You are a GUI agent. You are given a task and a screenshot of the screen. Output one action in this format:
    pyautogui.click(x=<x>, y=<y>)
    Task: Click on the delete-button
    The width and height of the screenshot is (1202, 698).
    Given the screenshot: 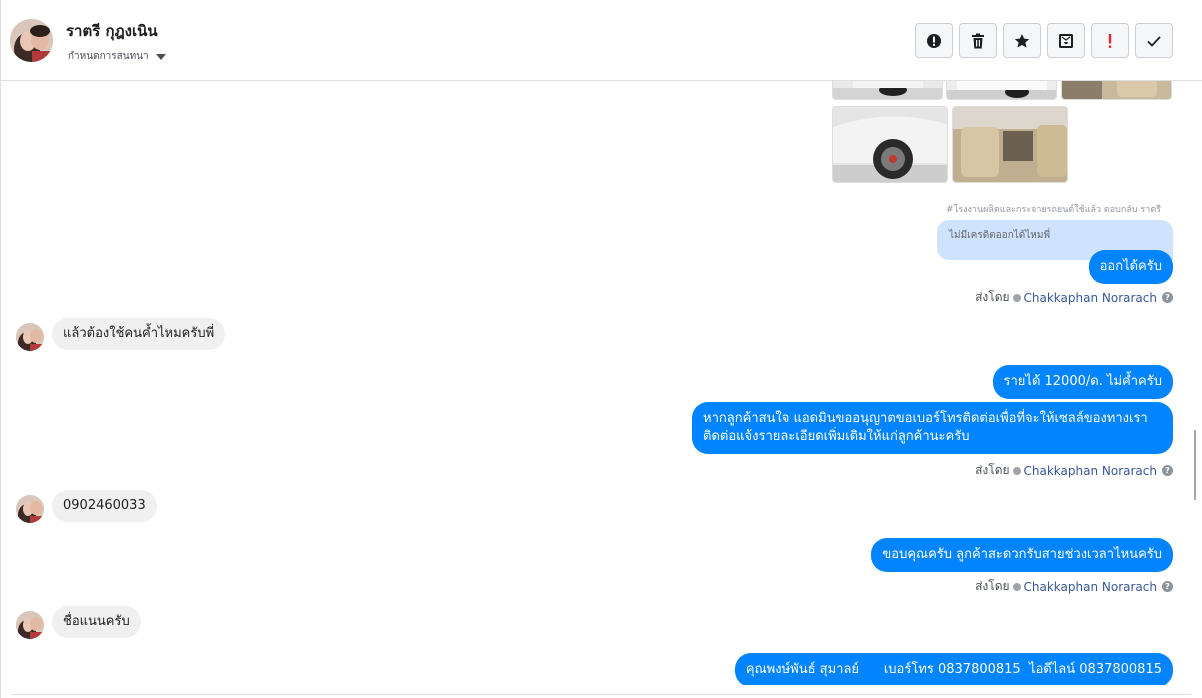 What is the action you would take?
    pyautogui.click(x=978, y=40)
    